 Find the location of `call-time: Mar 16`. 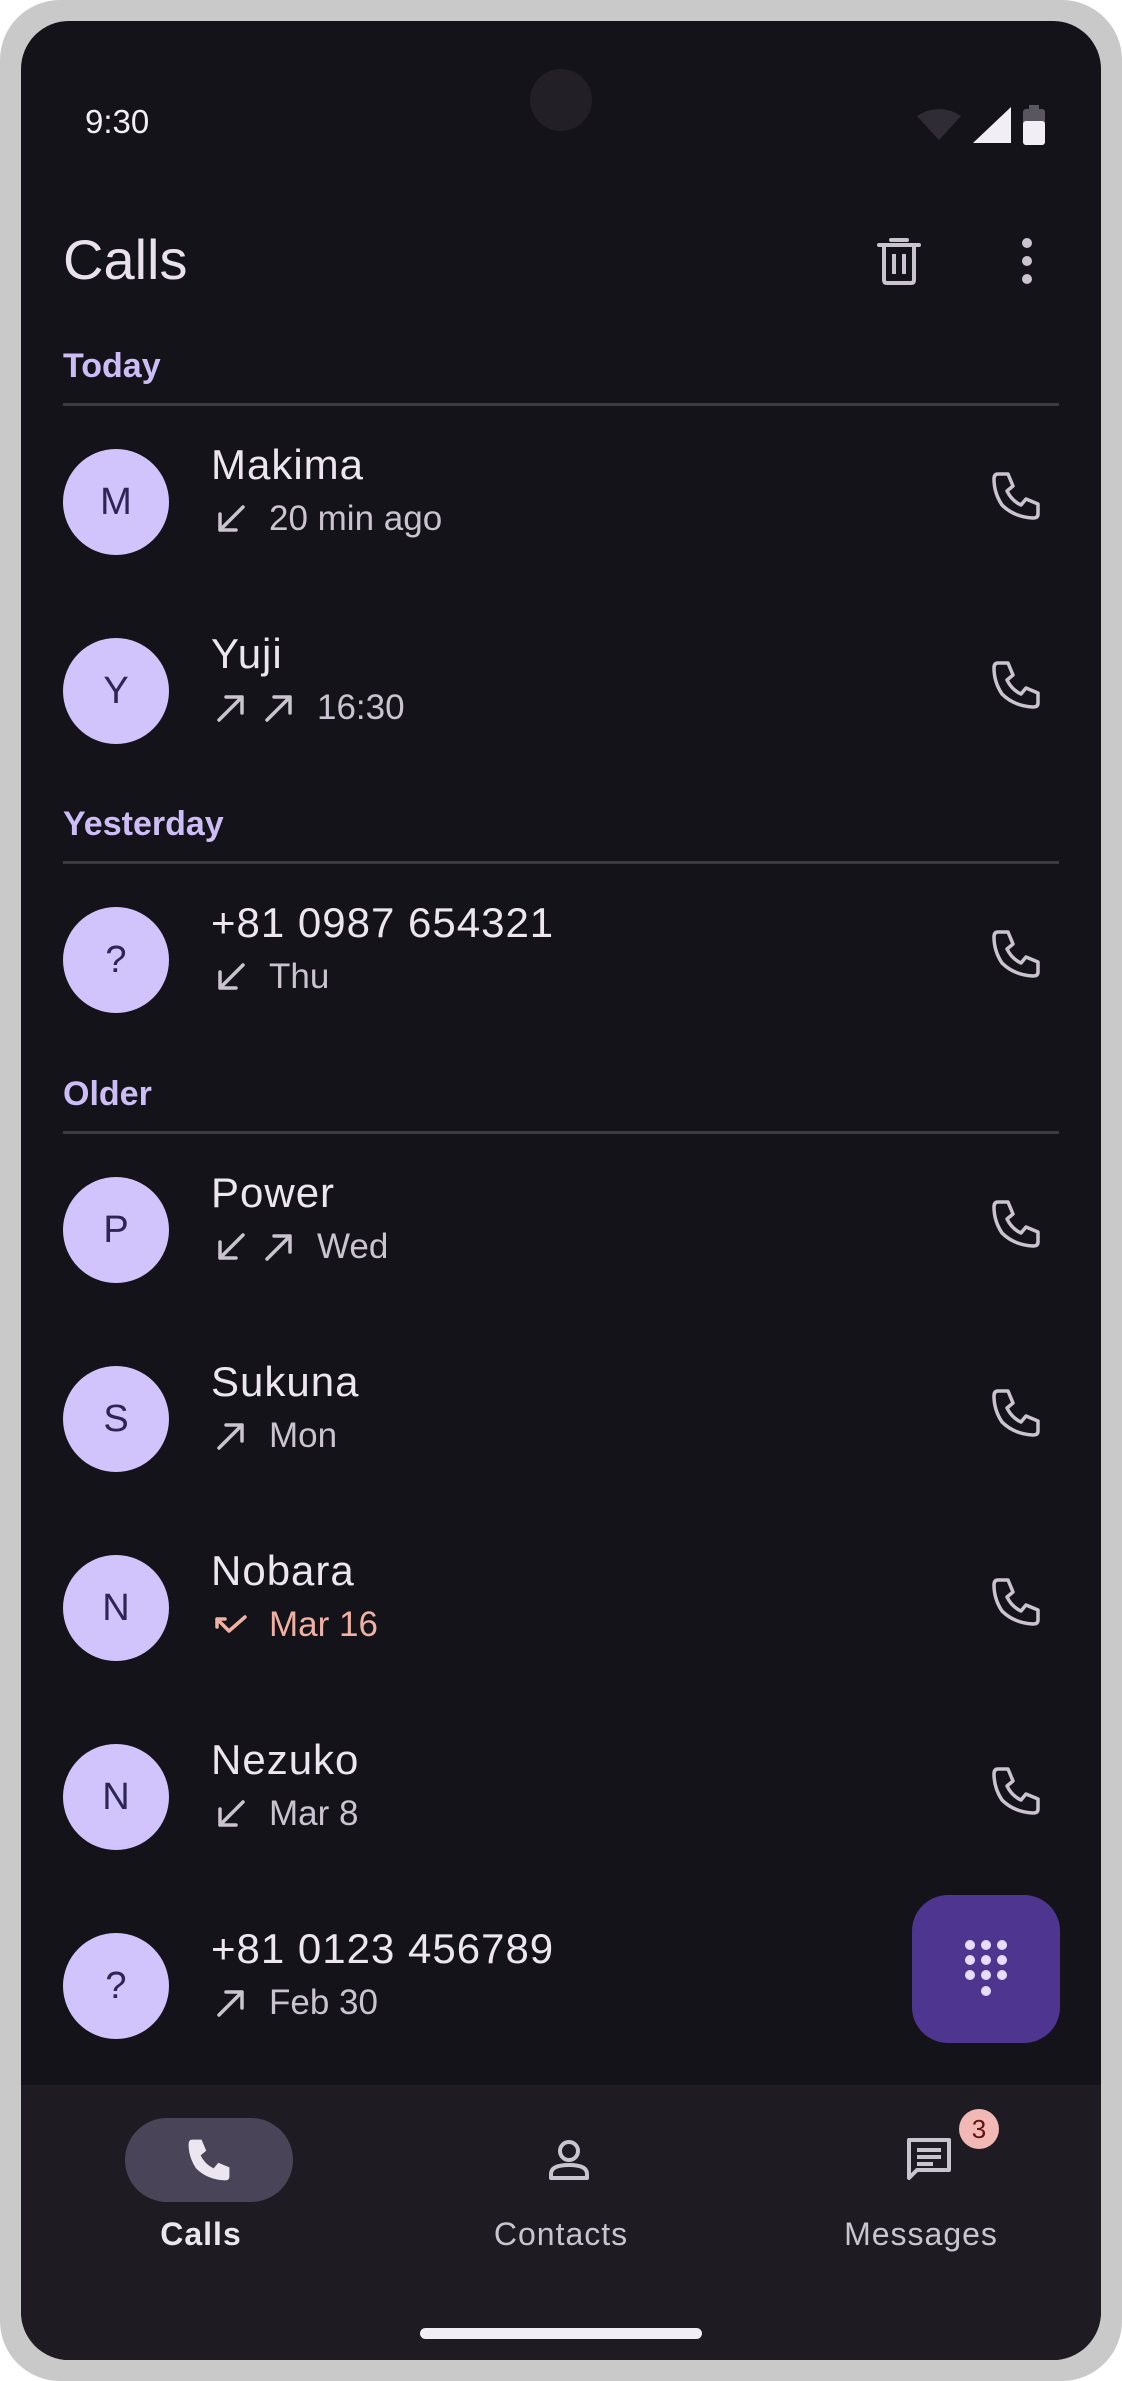

call-time: Mar 16 is located at coordinates (323, 1624).